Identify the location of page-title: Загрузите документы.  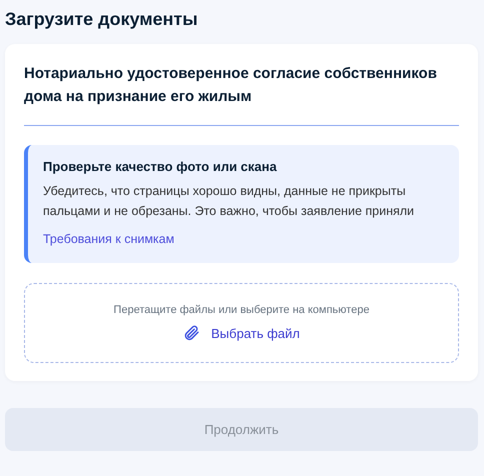
(102, 19).